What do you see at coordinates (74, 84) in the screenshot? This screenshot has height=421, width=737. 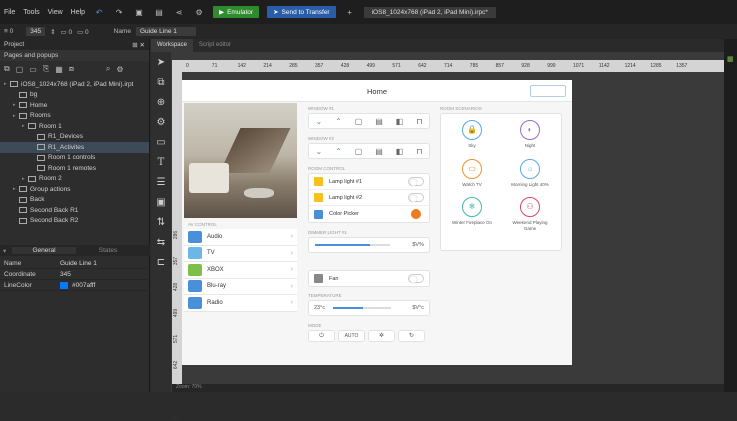 I see `tree-item: ▸ iOS8_1024x768 (iPad 2, iPad Mini).irpt` at bounding box center [74, 84].